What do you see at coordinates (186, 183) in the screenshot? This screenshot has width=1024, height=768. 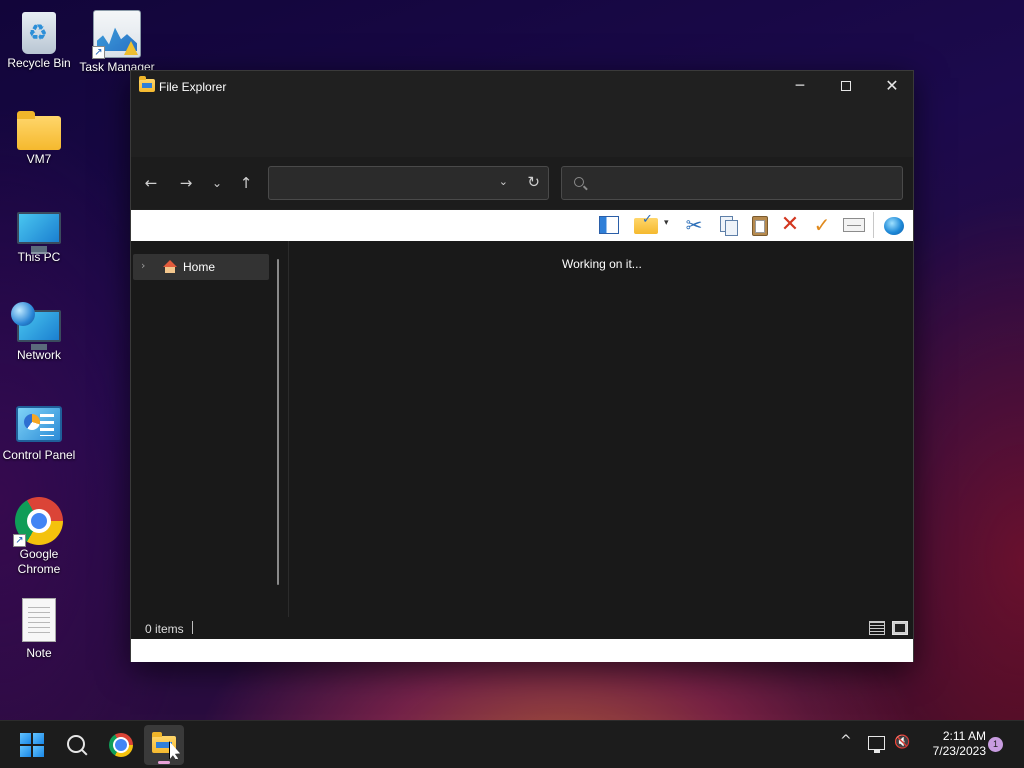 I see `forward-button: →` at bounding box center [186, 183].